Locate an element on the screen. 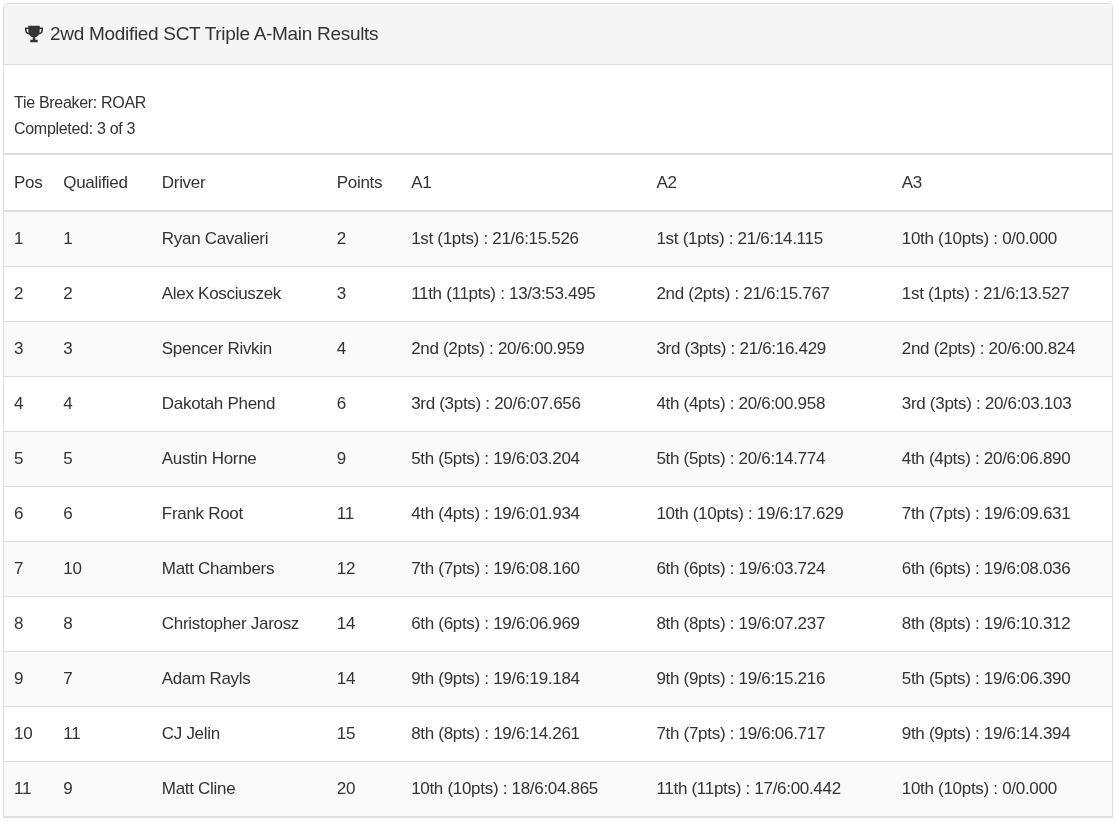 This screenshot has width=1116, height=836. table-cell: Alex Kosciuszek is located at coordinates (239, 293).